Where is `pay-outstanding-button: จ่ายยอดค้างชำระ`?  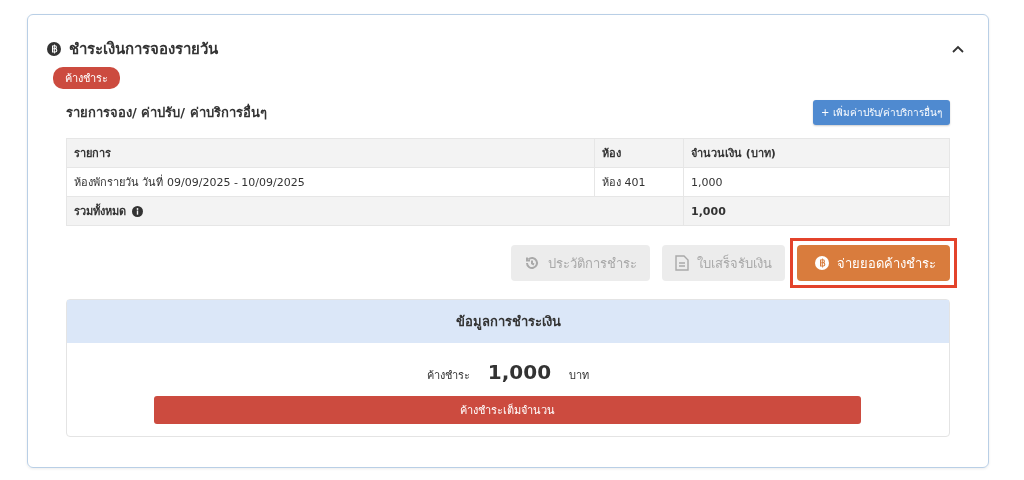 pay-outstanding-button: จ่ายยอดค้างชำระ is located at coordinates (873, 263).